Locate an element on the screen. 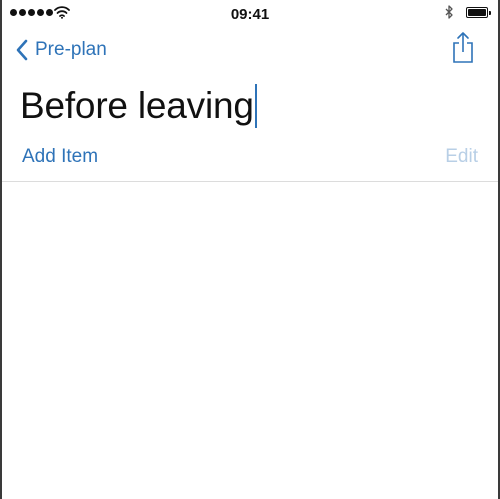 The image size is (500, 499). status-time: 09:41 is located at coordinates (250, 14).